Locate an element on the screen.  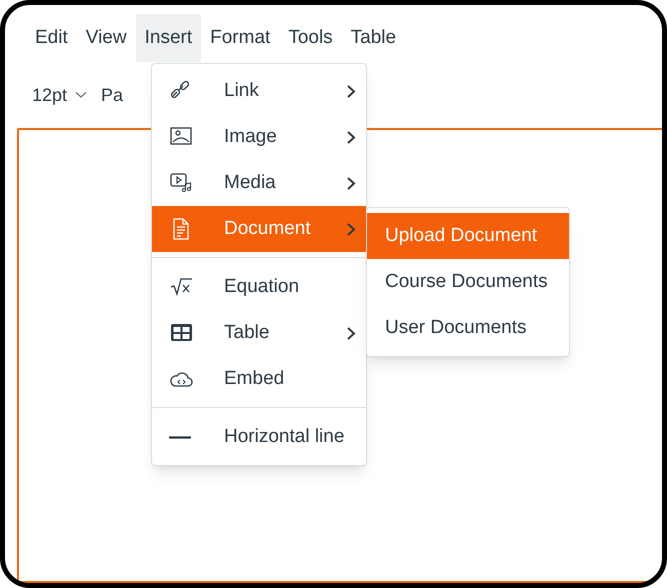
menu-option-label: Document is located at coordinates (268, 228).